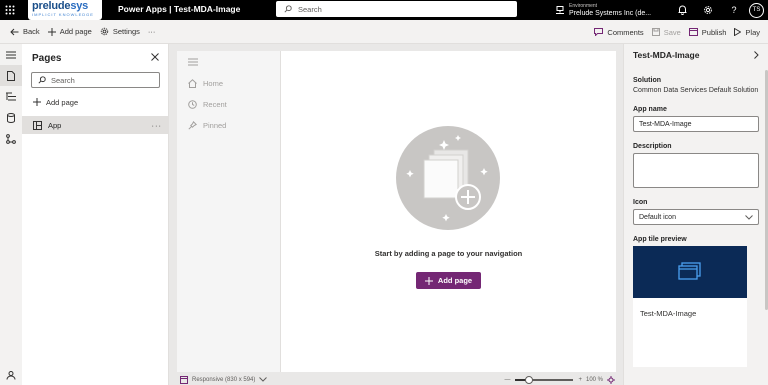 The width and height of the screenshot is (768, 385). I want to click on home-icon, so click(192, 83).